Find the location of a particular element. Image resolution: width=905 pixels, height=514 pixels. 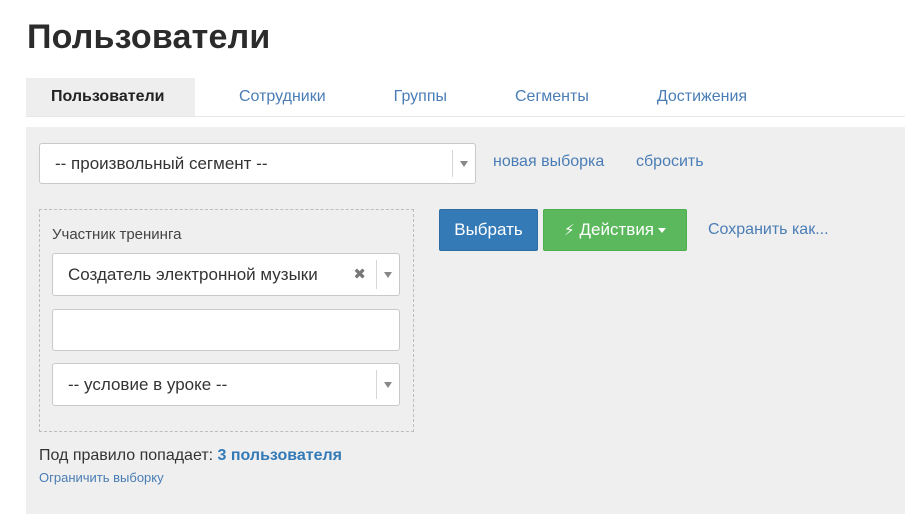

tab-users: Пользователи is located at coordinates (110, 97).